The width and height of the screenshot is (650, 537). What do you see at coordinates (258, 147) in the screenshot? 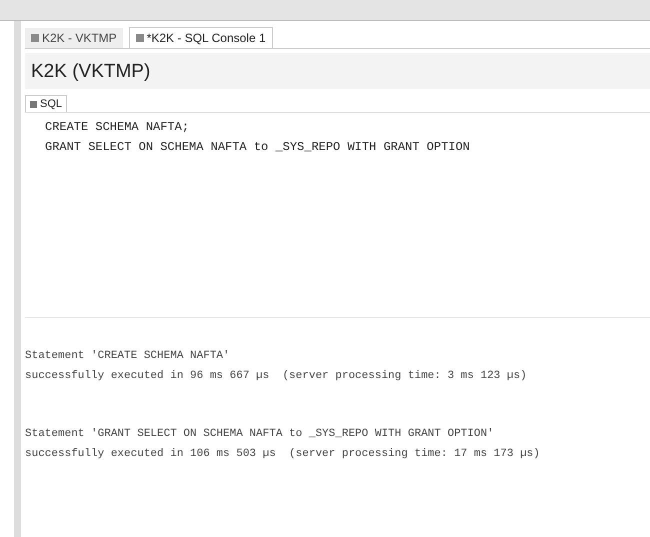
I see `code-line: GRANT SELECT ON SCHEMA NAFTA to _SYS_REPO WITH GRANT OPTION` at bounding box center [258, 147].